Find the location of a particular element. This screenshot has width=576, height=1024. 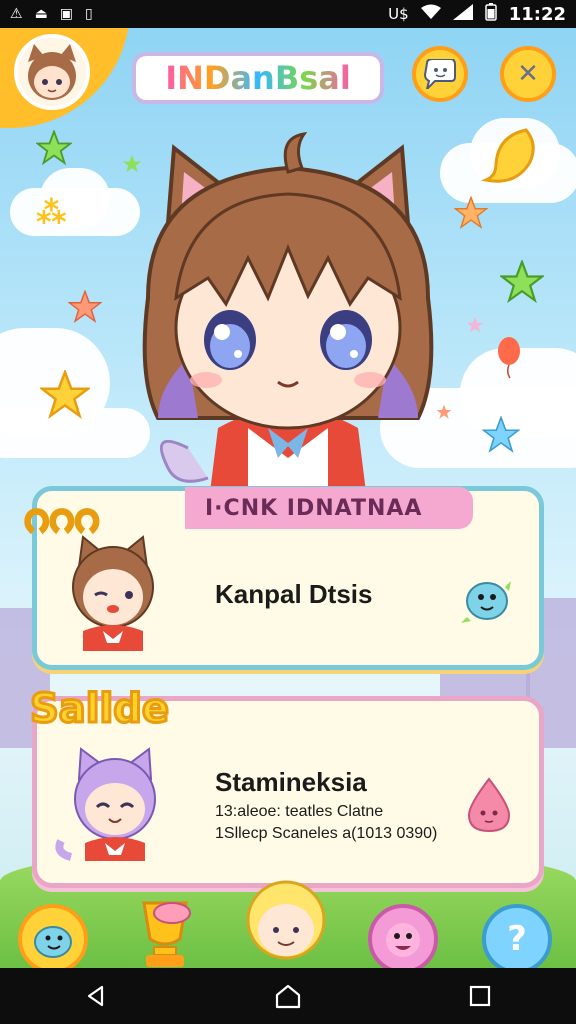

profile-button is located at coordinates (440, 74).